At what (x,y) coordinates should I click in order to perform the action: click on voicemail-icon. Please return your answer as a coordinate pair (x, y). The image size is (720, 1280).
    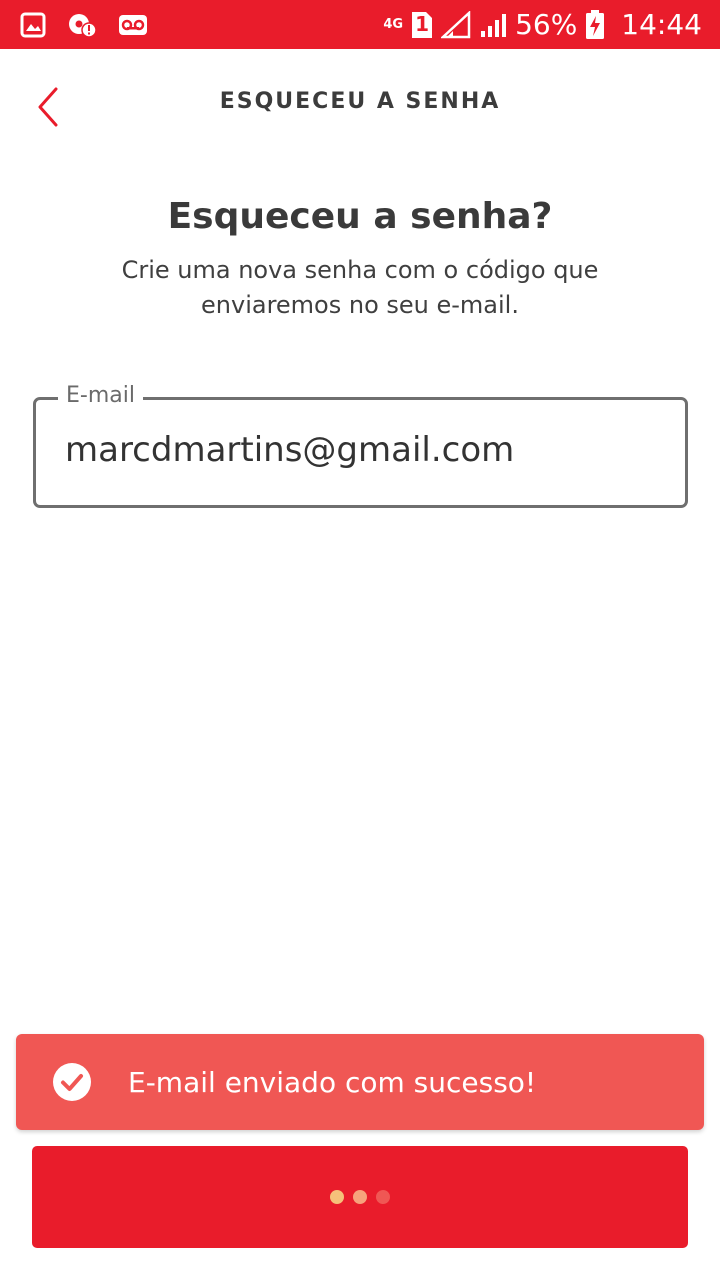
    Looking at the image, I should click on (133, 25).